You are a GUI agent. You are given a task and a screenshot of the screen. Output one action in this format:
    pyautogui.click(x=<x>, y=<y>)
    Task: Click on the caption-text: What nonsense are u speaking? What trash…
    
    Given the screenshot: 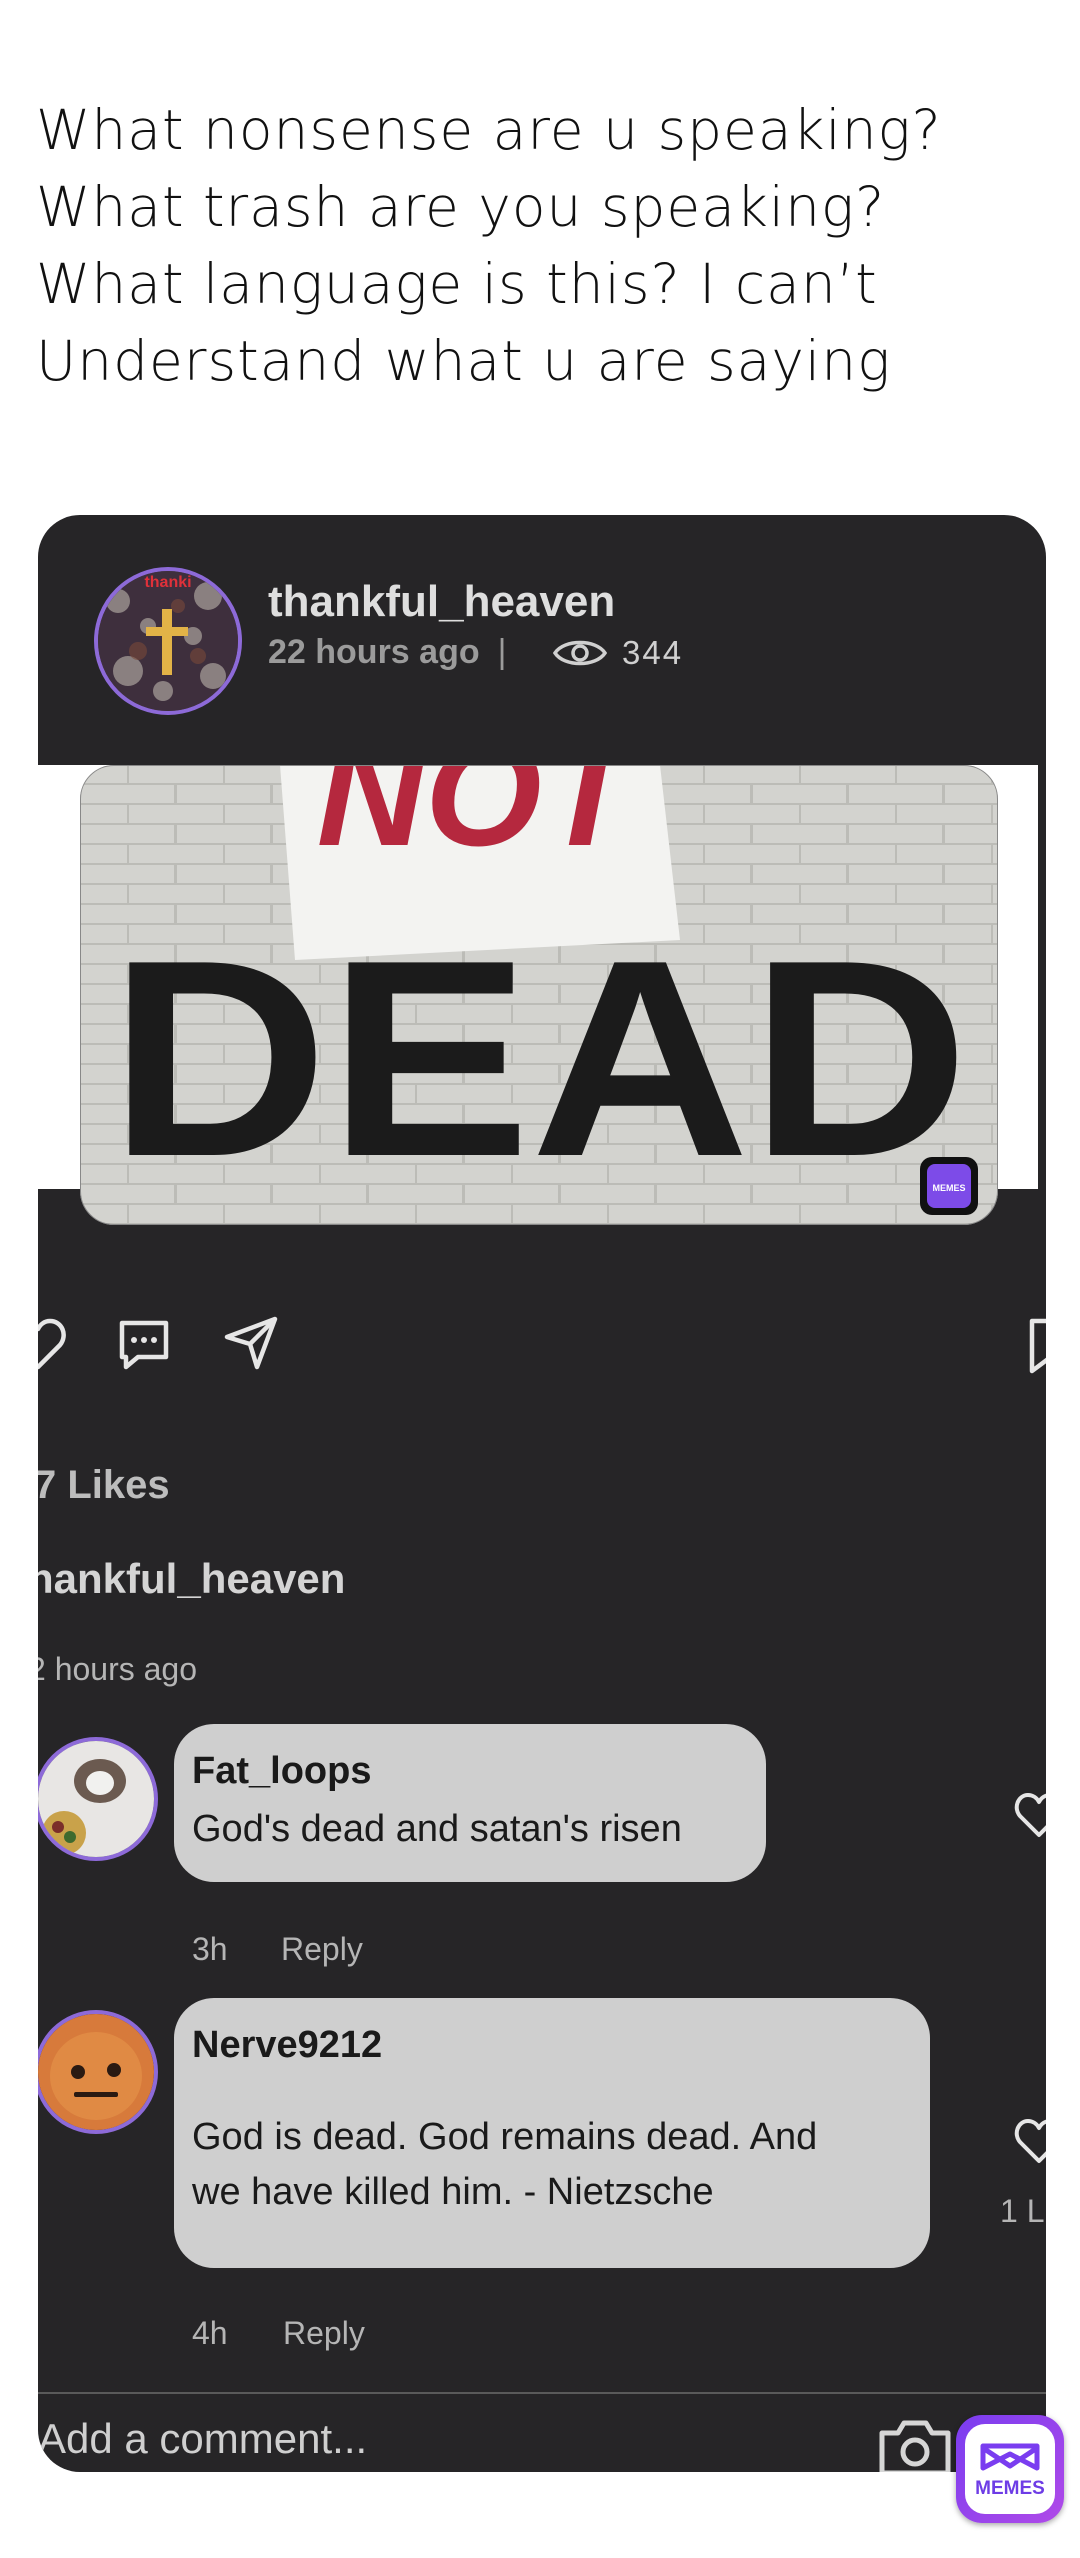 What is the action you would take?
    pyautogui.click(x=541, y=246)
    